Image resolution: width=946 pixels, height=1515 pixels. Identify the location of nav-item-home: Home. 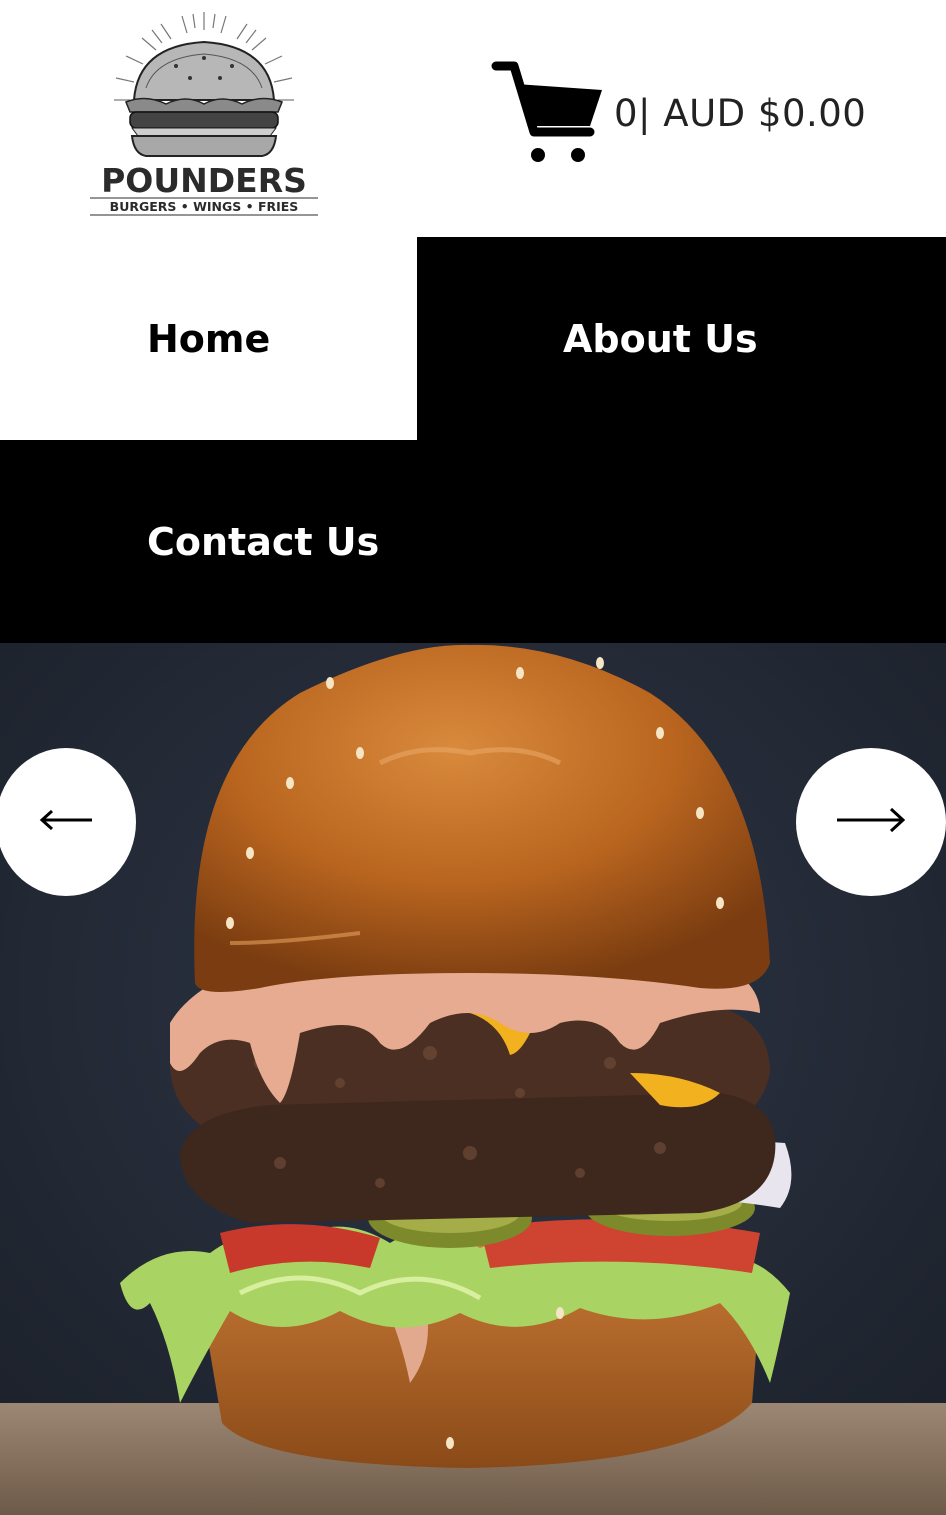
(208, 338).